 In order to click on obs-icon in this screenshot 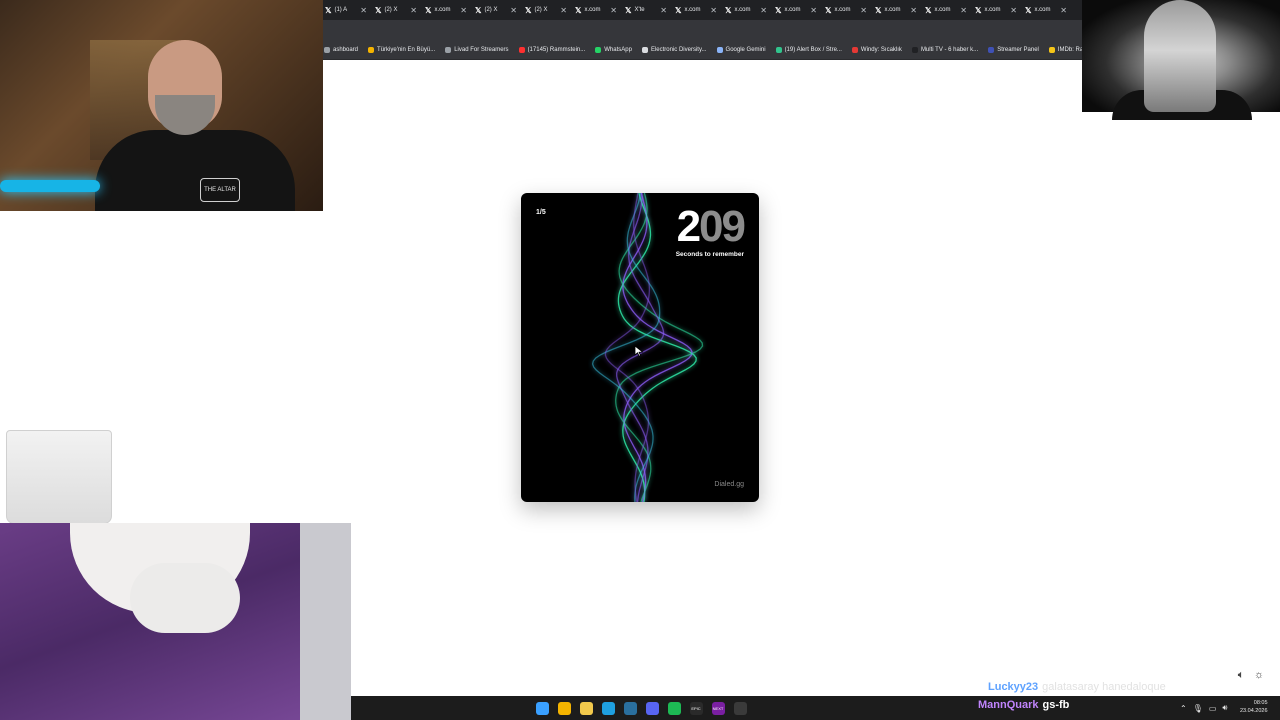, I will do `click(740, 708)`.